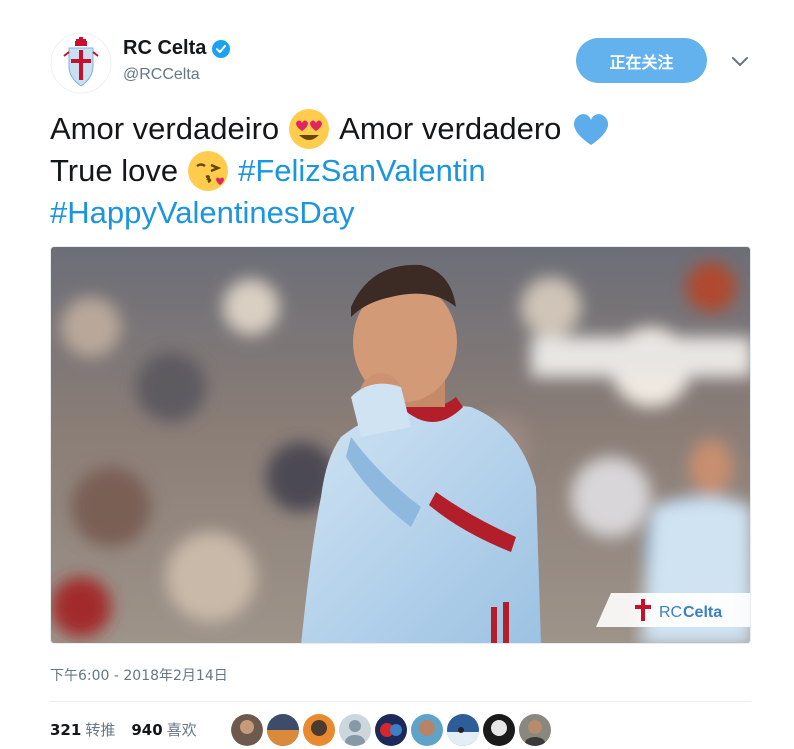 This screenshot has width=794, height=749. What do you see at coordinates (670, 612) in the screenshot?
I see `watermark-rc: RC` at bounding box center [670, 612].